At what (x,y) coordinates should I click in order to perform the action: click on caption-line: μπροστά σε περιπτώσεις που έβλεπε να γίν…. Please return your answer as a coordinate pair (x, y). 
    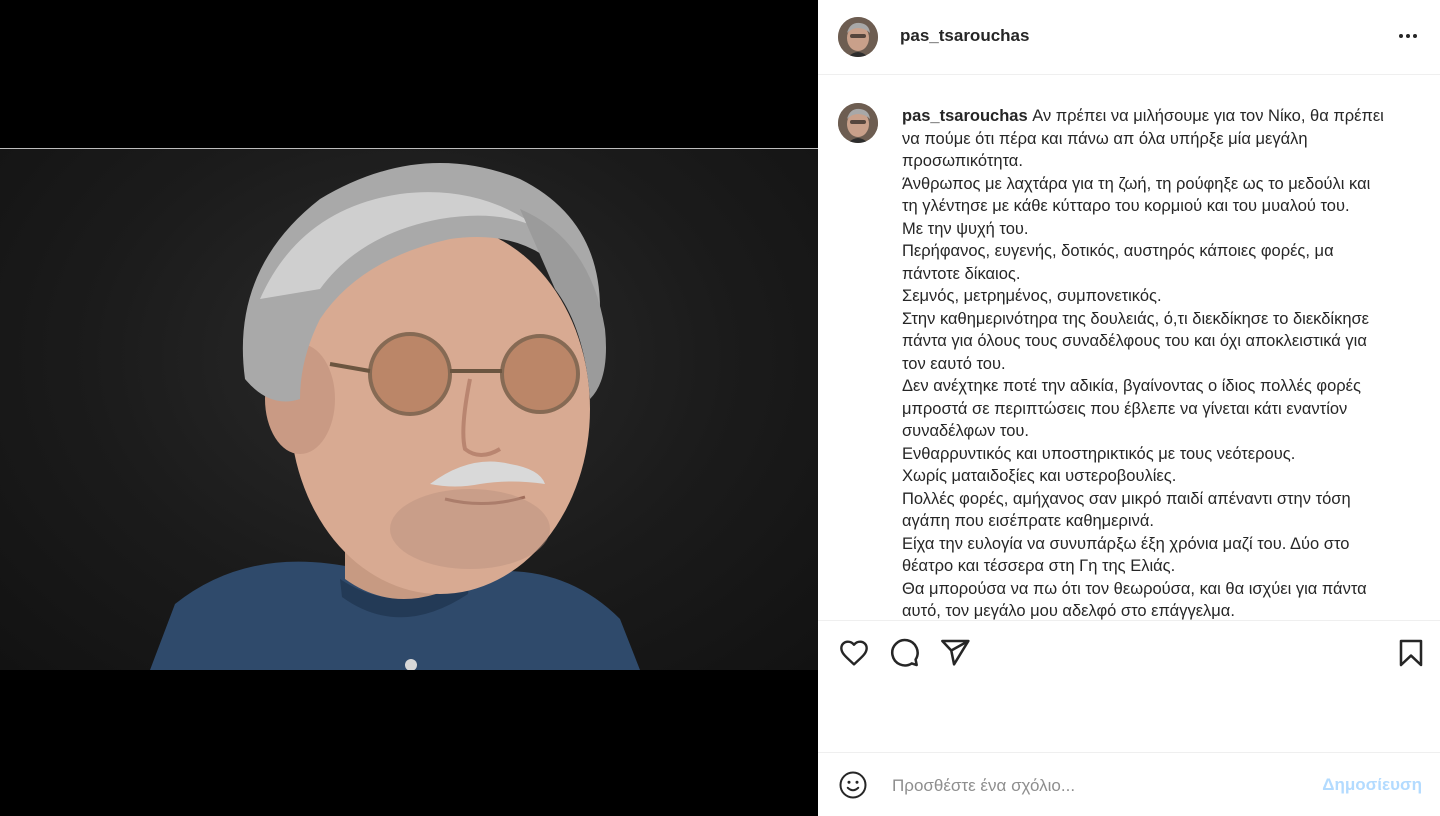
    Looking at the image, I should click on (1125, 408).